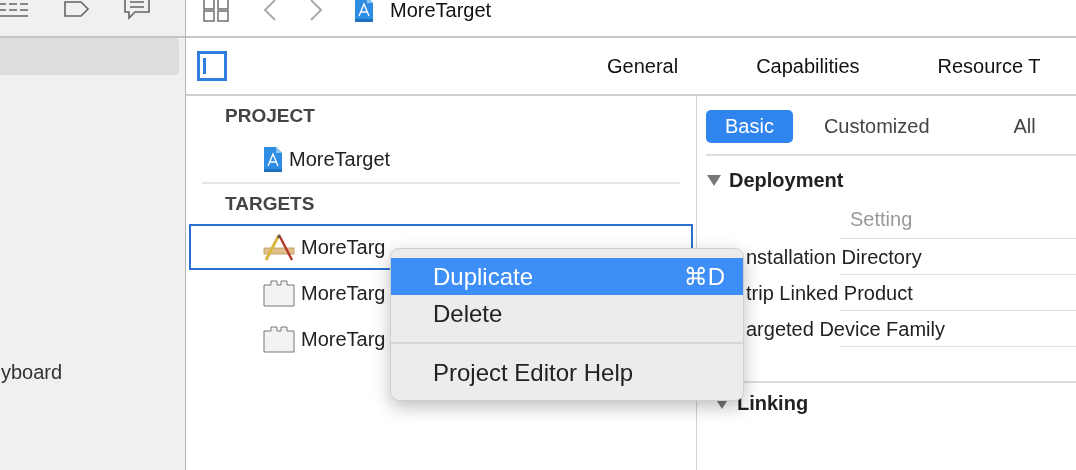  What do you see at coordinates (829, 293) in the screenshot?
I see `setting-name: trip Linked Product` at bounding box center [829, 293].